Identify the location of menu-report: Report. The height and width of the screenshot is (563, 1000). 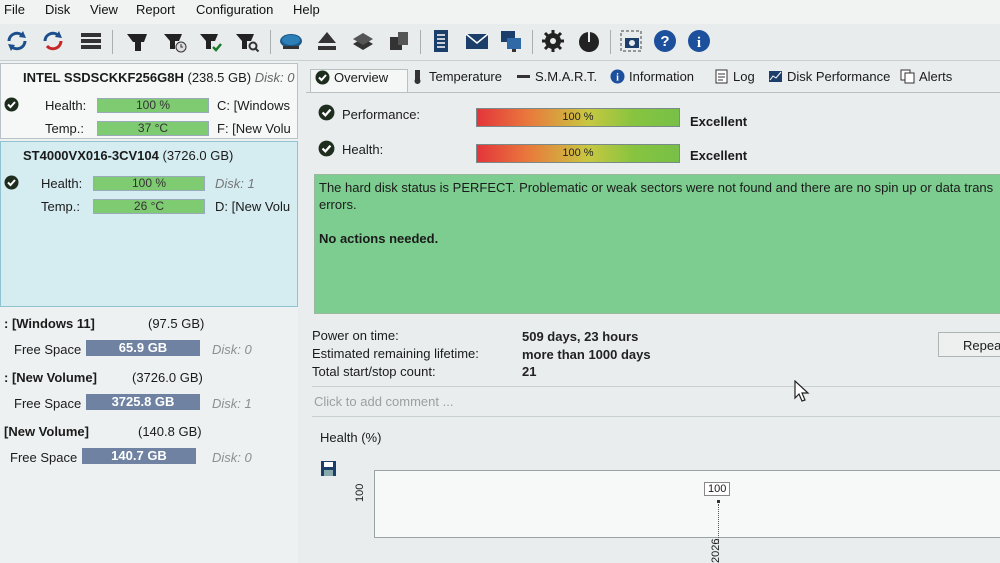
(155, 9).